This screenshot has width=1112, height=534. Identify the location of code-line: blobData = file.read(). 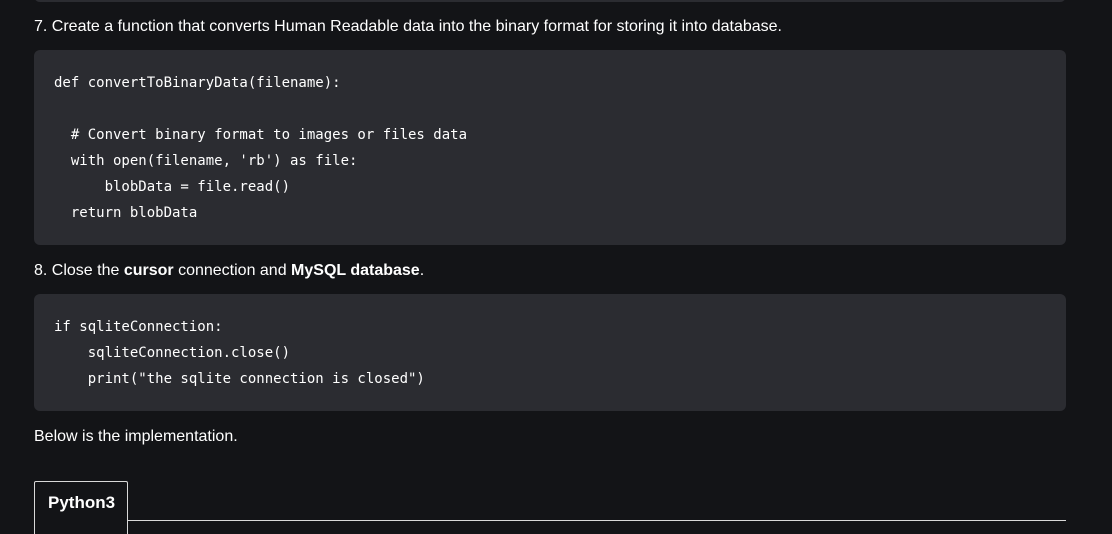
(172, 187).